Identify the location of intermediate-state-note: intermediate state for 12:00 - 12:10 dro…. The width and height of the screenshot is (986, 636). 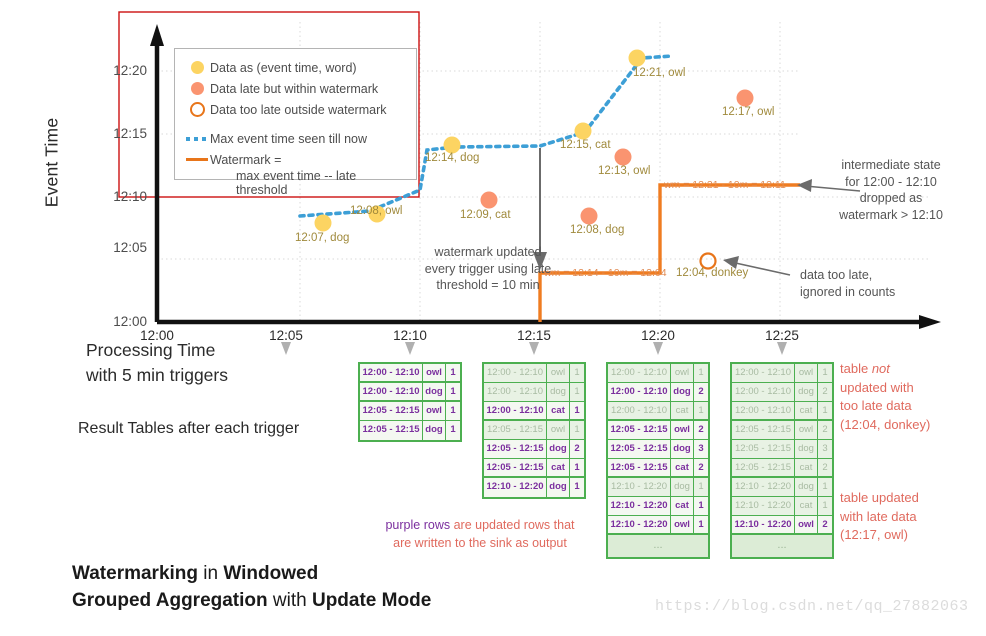
(891, 190).